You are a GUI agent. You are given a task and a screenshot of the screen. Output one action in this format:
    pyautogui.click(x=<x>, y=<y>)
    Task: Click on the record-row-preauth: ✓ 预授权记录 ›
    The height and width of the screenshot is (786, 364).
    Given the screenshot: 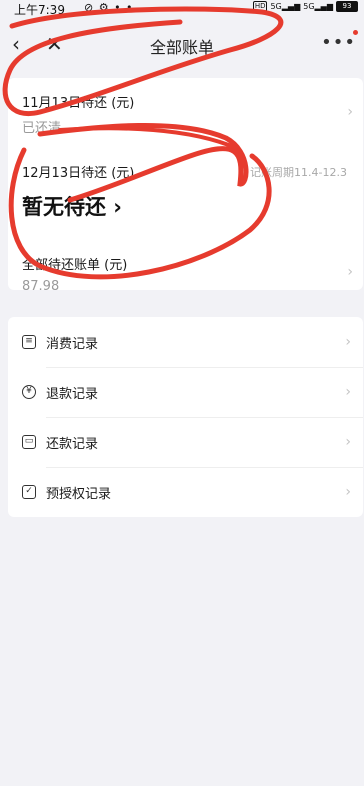 What is the action you would take?
    pyautogui.click(x=185, y=492)
    